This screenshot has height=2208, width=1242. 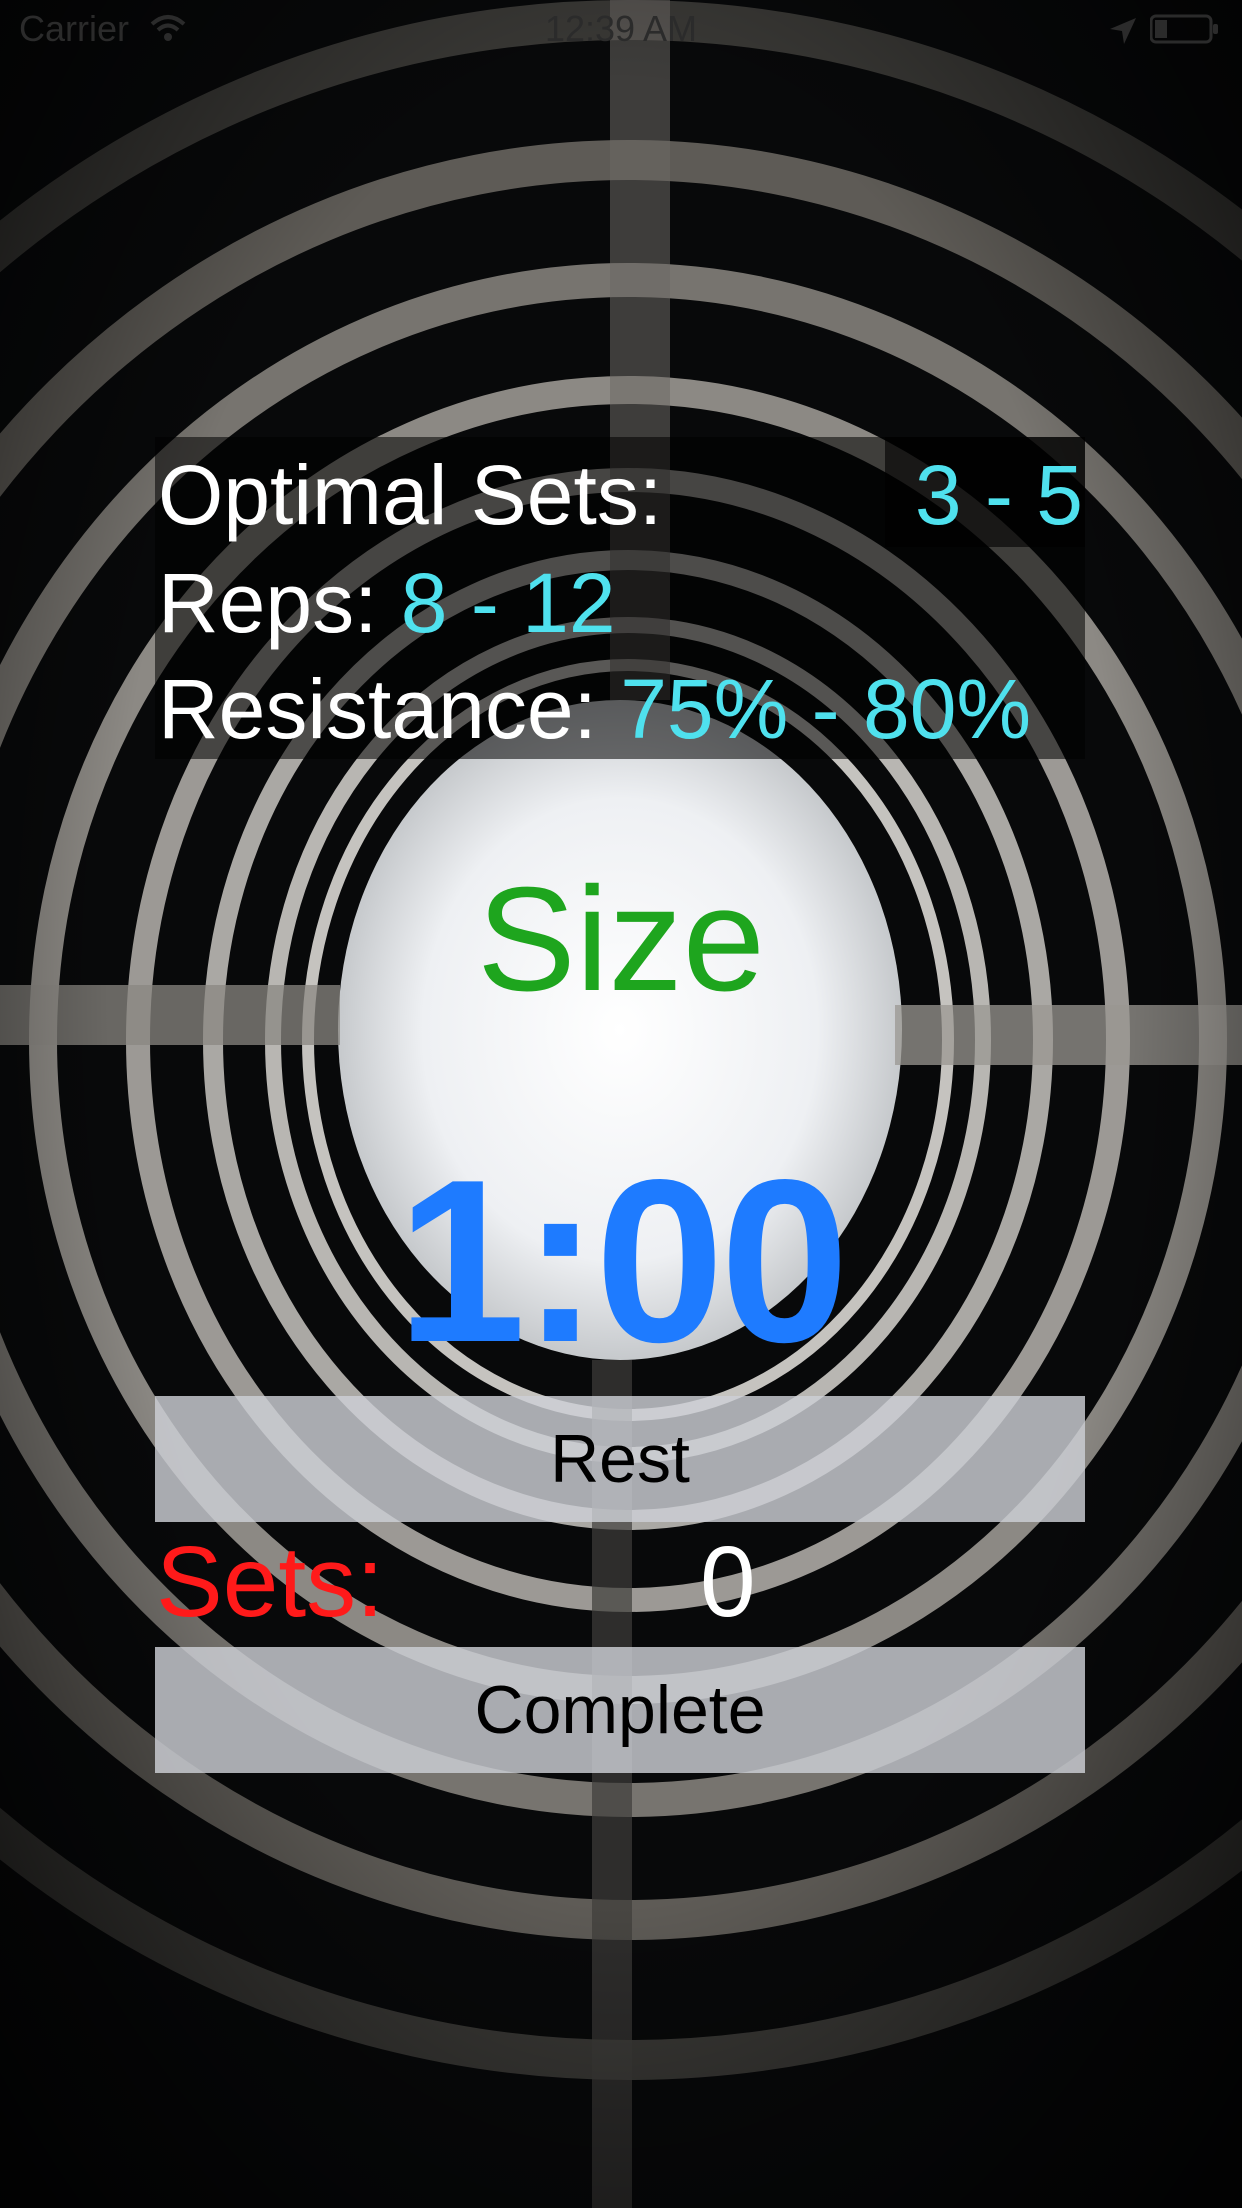 I want to click on goal-title: Size, so click(x=621, y=939).